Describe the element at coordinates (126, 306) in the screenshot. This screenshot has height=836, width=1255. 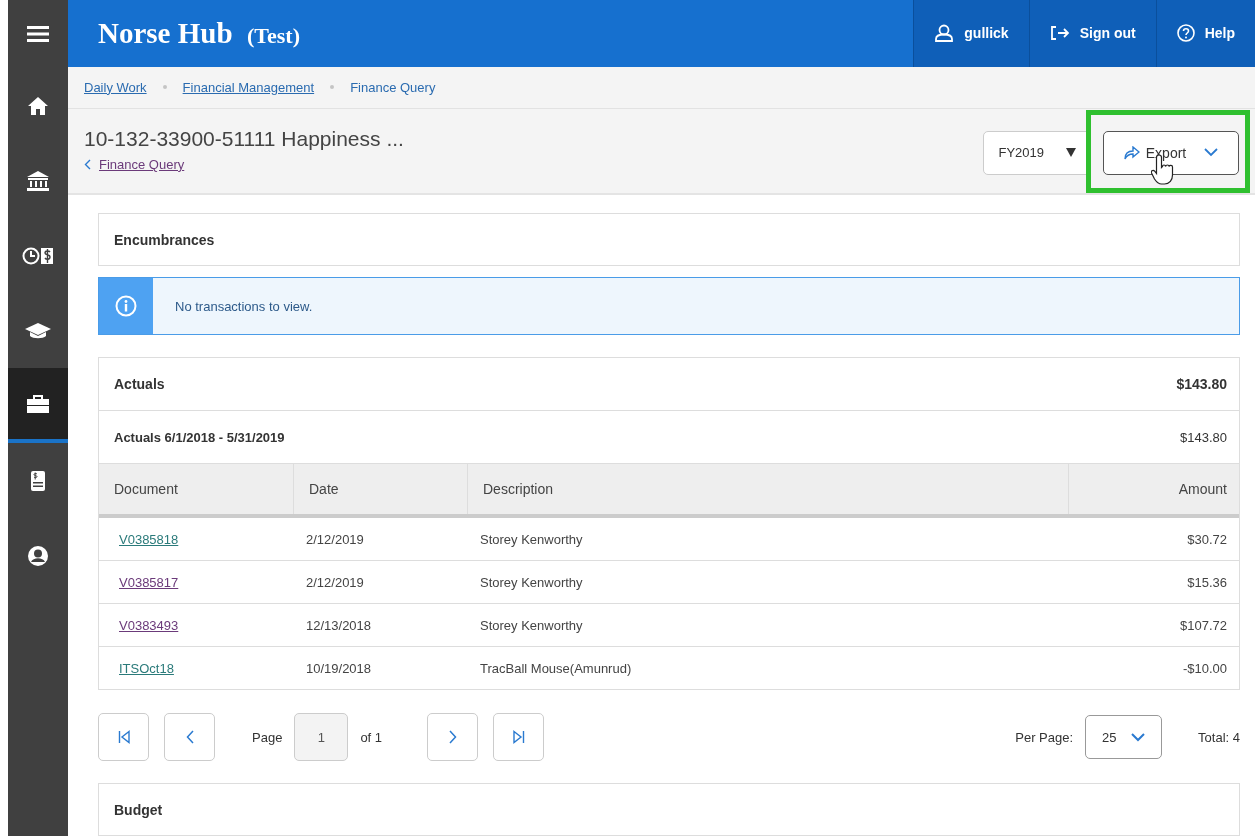
I see `info-icon` at that location.